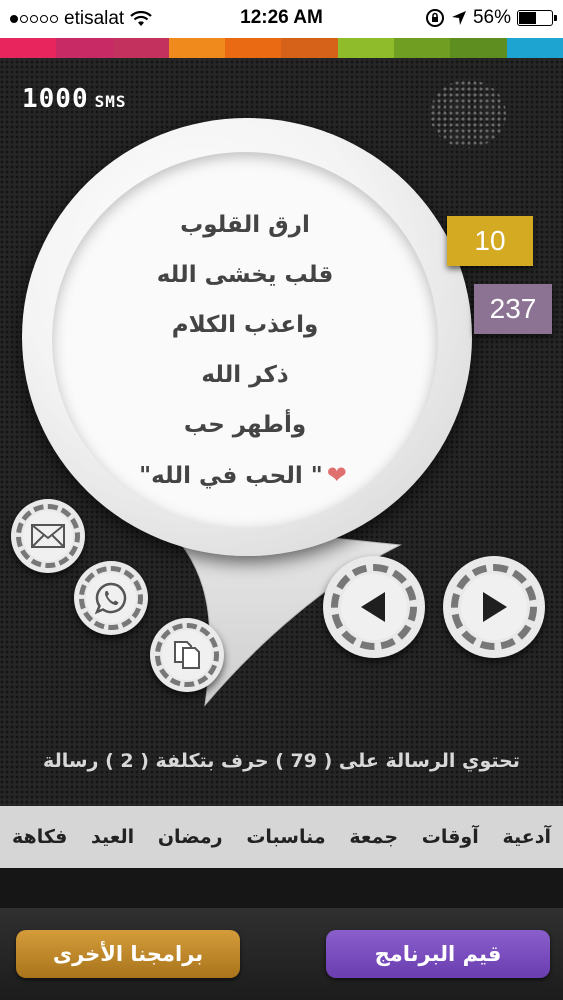 This screenshot has height=1000, width=563. I want to click on whatsapp-icon, so click(110, 598).